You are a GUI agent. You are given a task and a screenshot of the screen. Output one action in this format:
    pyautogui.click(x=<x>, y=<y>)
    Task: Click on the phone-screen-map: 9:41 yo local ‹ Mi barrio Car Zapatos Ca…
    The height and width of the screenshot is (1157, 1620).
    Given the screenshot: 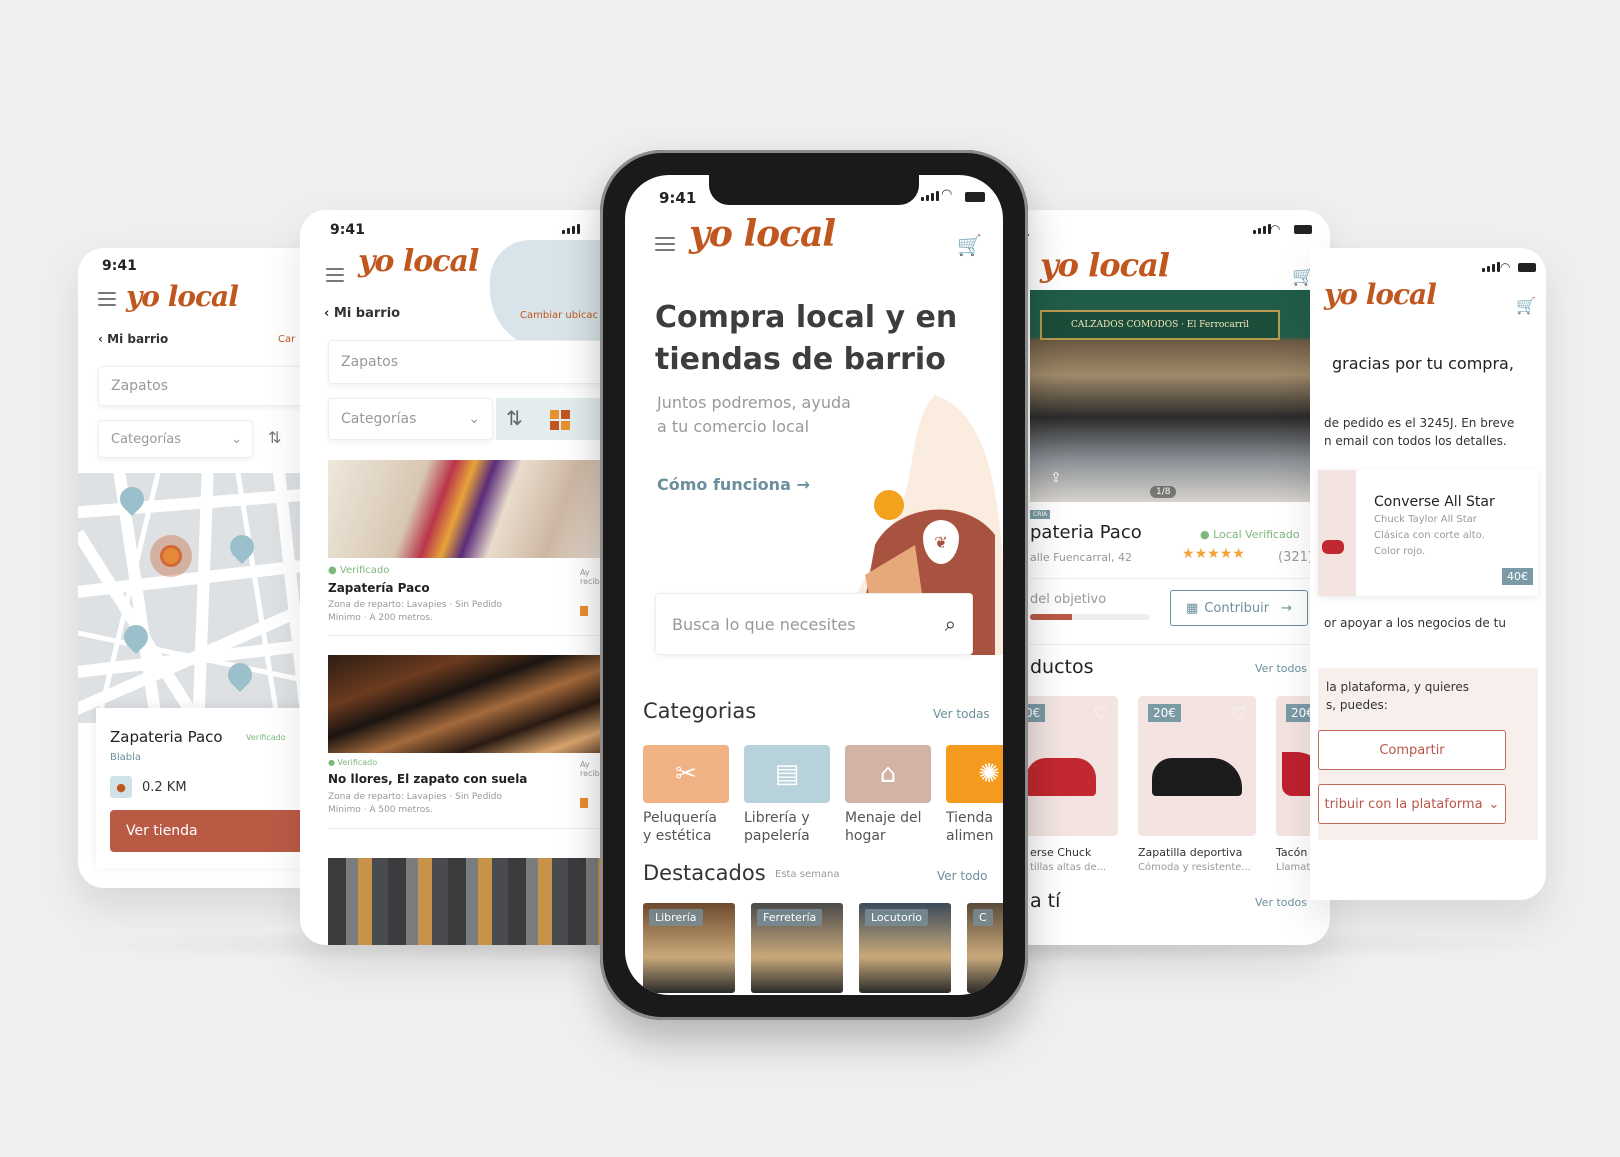 What is the action you would take?
    pyautogui.click(x=198, y=568)
    